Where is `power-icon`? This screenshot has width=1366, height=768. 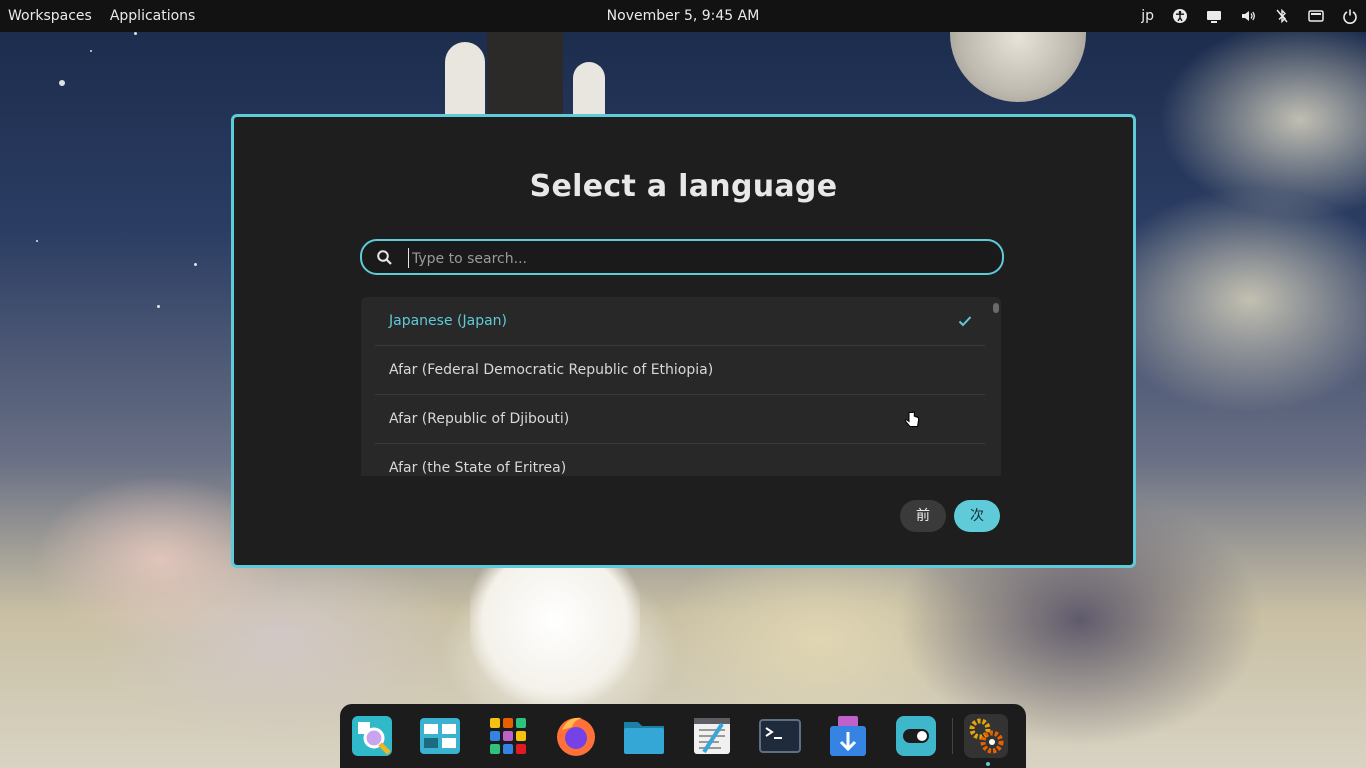 power-icon is located at coordinates (1350, 16).